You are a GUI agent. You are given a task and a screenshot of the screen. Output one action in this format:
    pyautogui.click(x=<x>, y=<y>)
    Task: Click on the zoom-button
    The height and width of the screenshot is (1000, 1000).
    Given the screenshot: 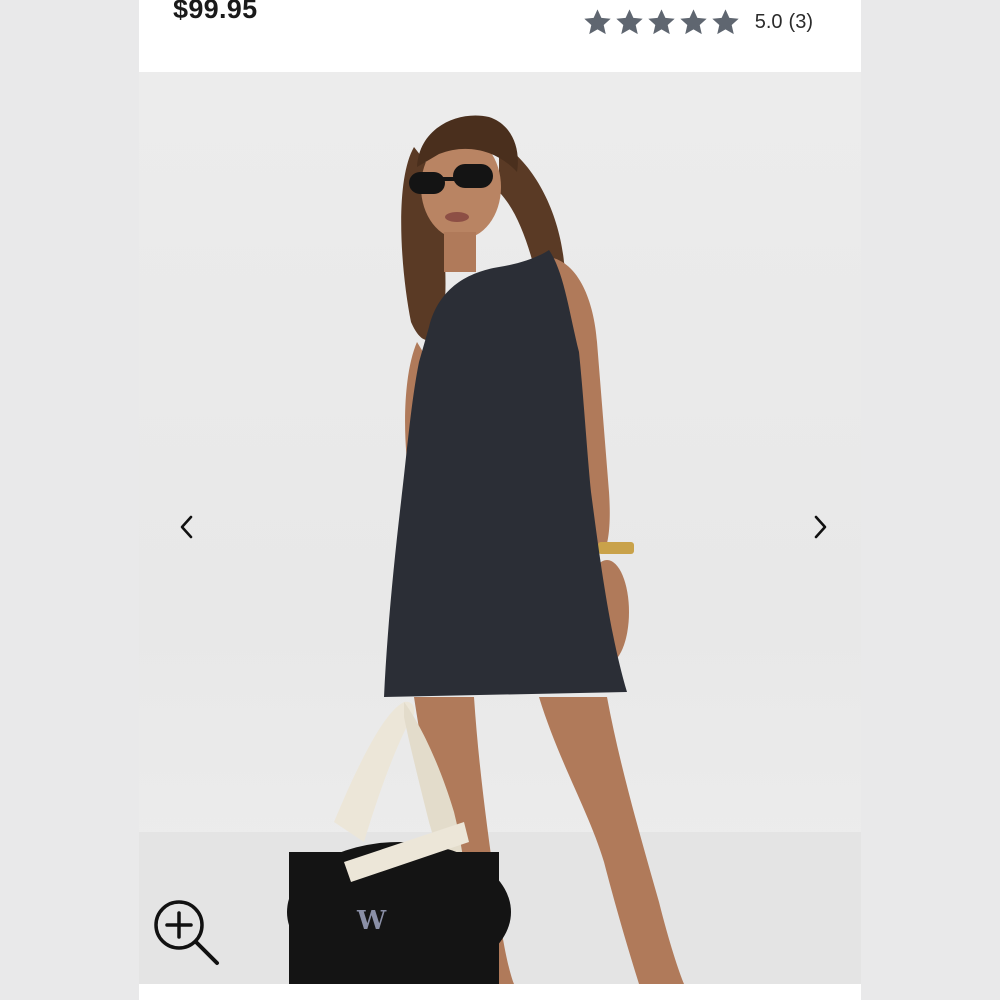 What is the action you would take?
    pyautogui.click(x=186, y=932)
    